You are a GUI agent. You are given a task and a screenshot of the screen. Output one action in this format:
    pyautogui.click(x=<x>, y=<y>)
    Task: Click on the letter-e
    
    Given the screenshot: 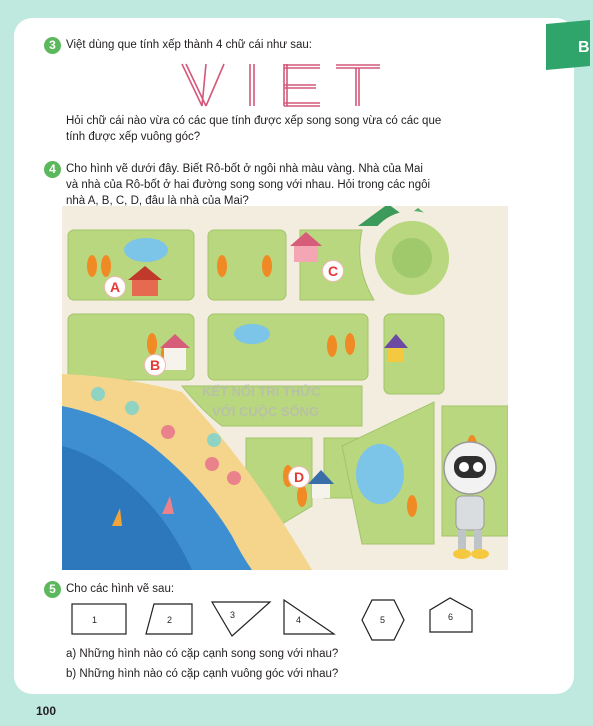 What is the action you would take?
    pyautogui.click(x=301, y=85)
    